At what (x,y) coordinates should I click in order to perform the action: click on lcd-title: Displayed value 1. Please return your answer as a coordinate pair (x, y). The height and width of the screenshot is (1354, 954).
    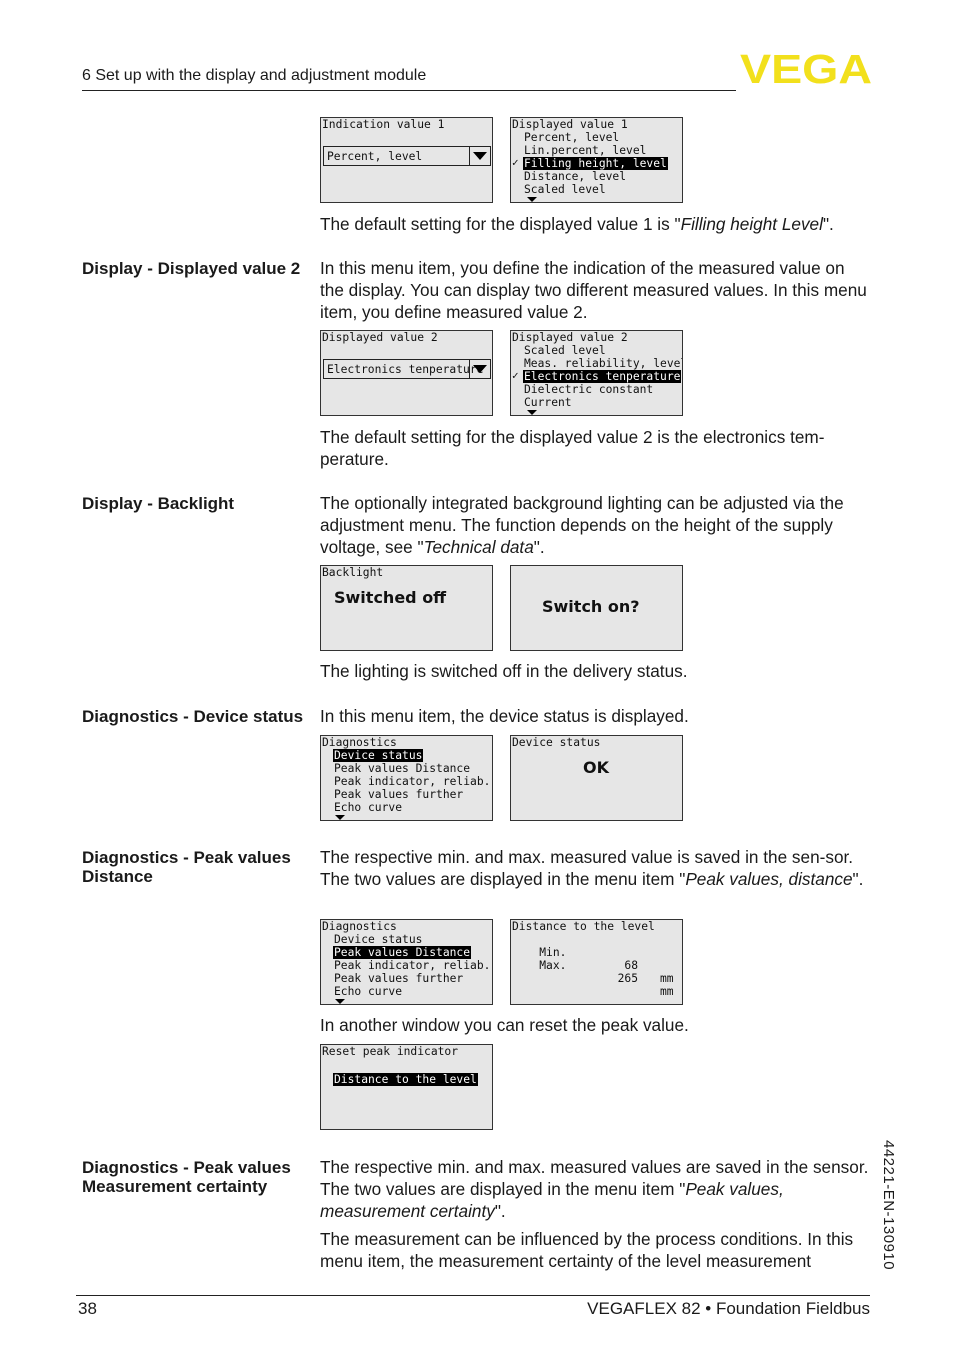
    Looking at the image, I should click on (570, 124).